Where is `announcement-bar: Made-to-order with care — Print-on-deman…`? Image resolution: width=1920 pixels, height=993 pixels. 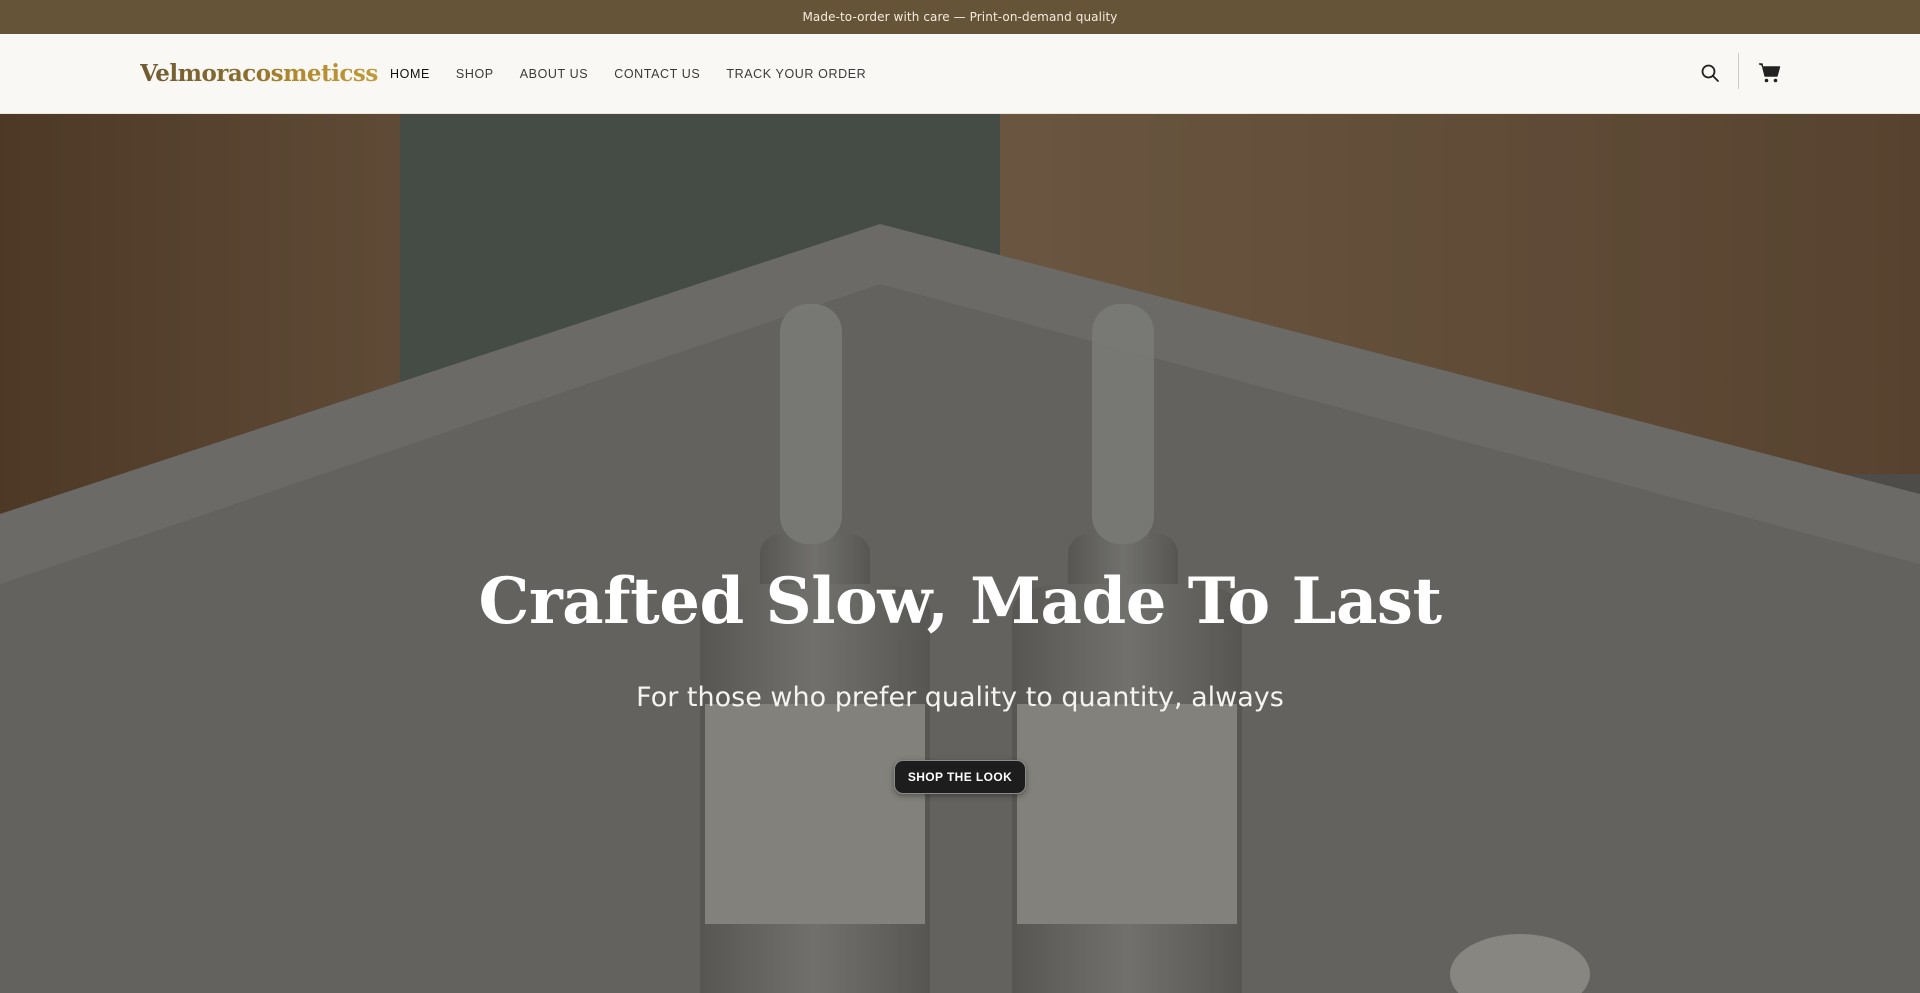 announcement-bar: Made-to-order with care — Print-on-deman… is located at coordinates (960, 17).